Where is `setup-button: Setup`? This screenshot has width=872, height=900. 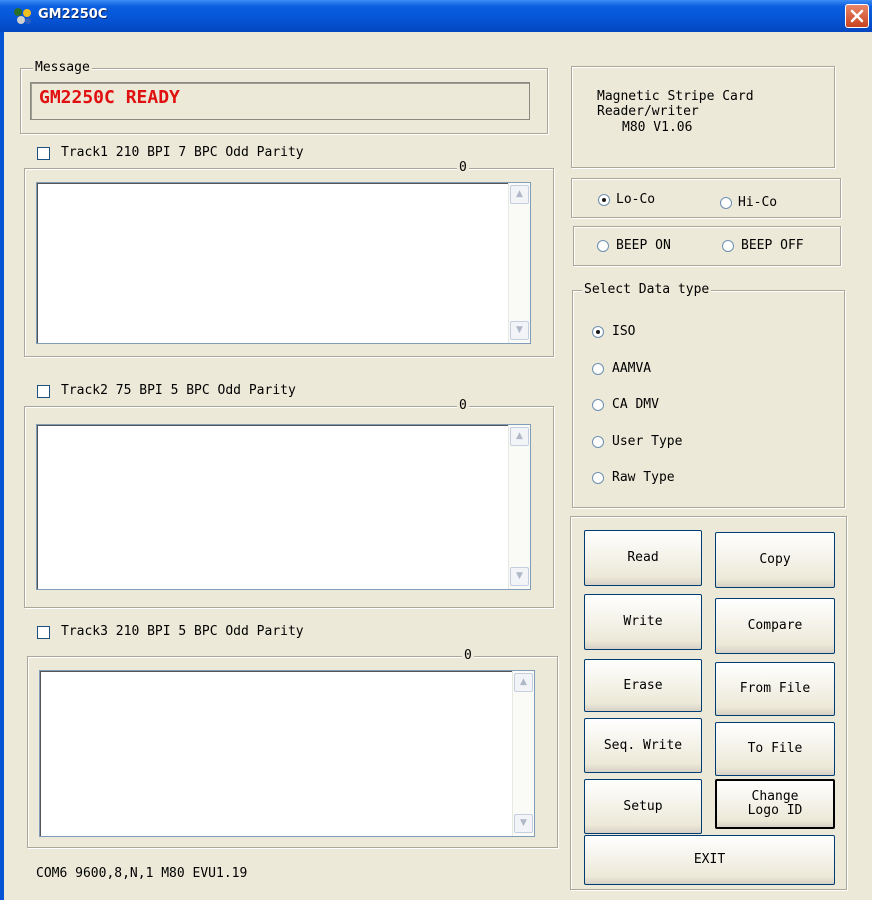
setup-button: Setup is located at coordinates (643, 806).